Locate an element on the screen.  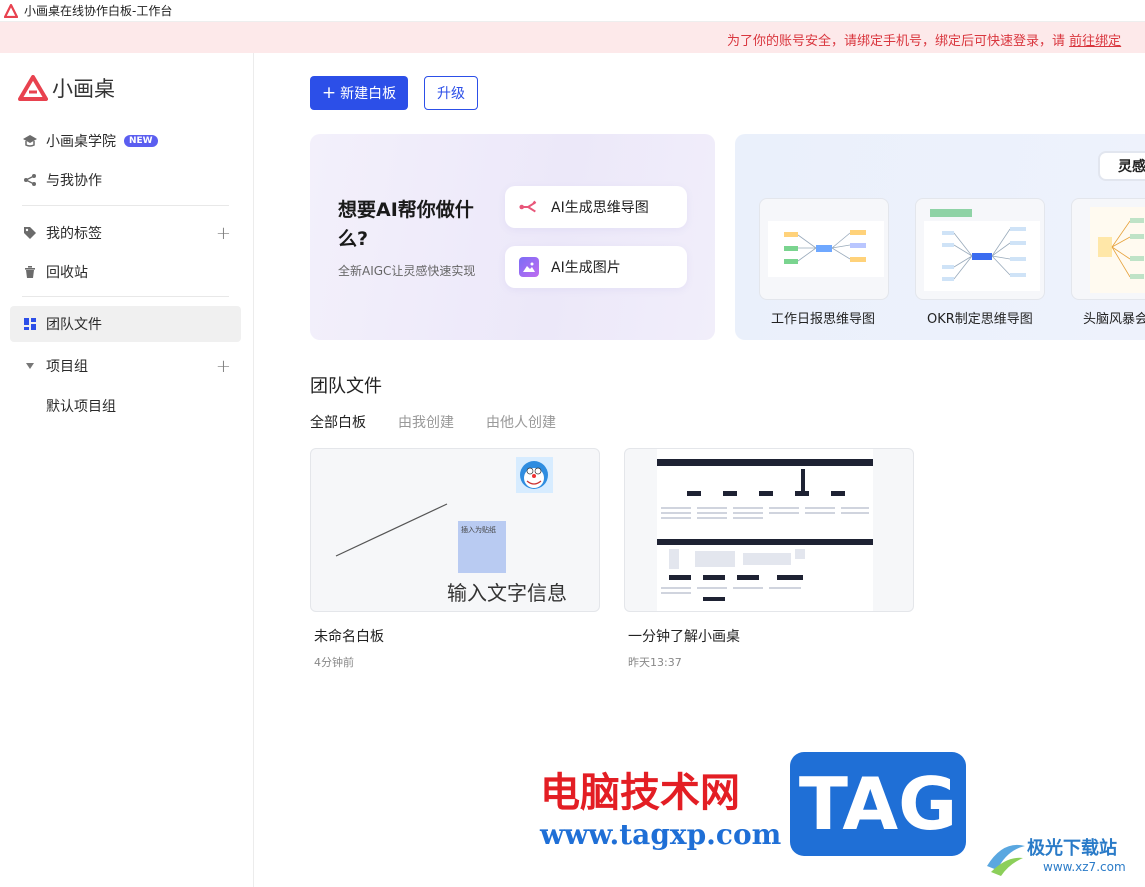
ai-image-button: AI生成图片 is located at coordinates (596, 267).